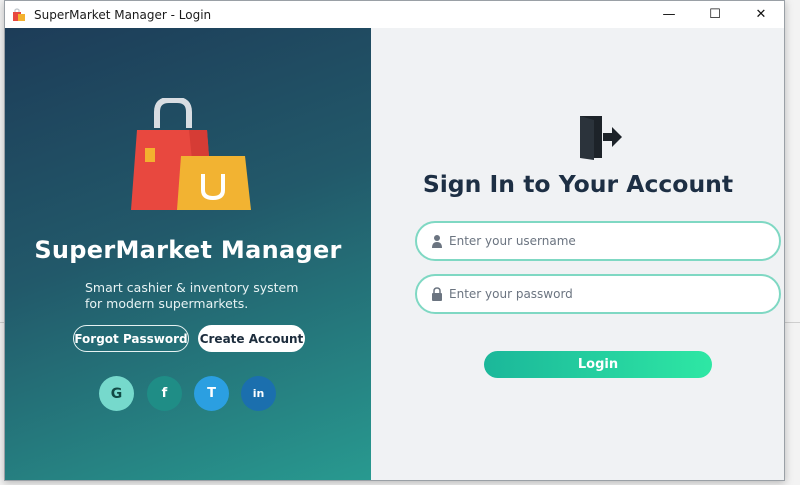 The height and width of the screenshot is (485, 800). I want to click on google-icon: G, so click(116, 393).